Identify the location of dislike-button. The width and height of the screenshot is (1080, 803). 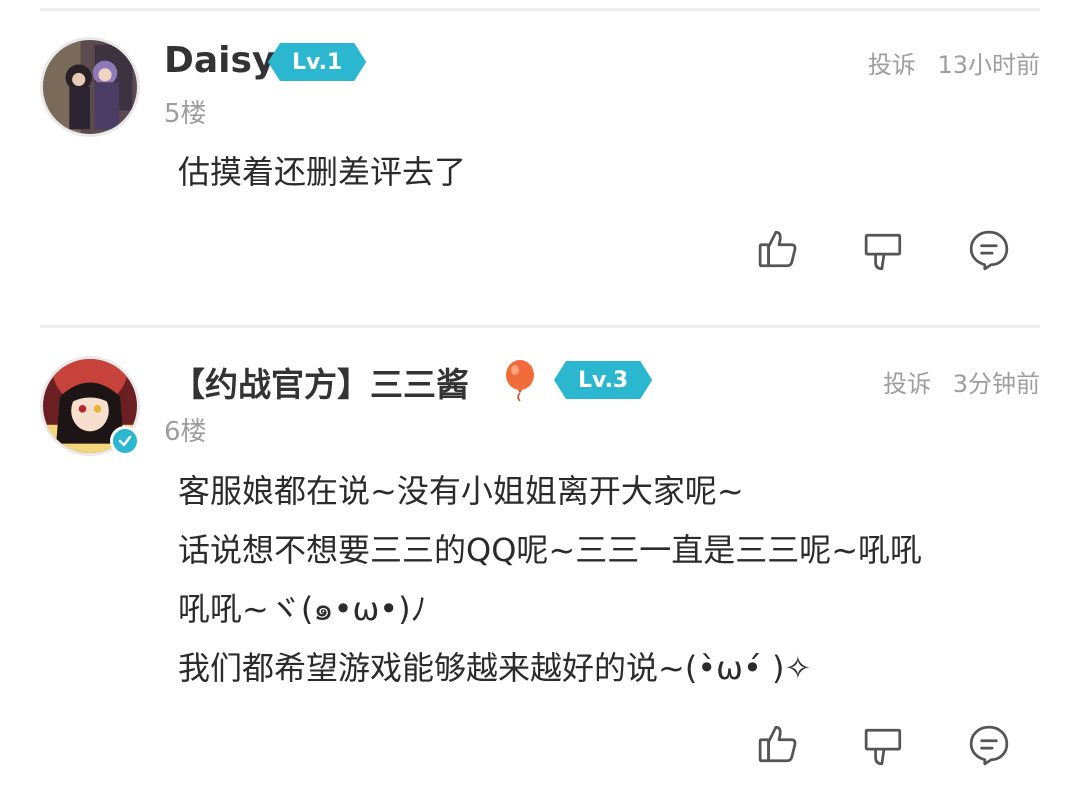
(884, 747).